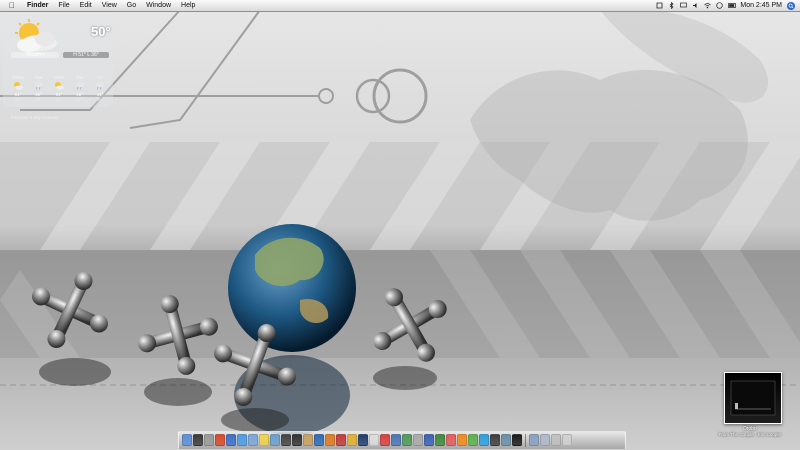 Image resolution: width=800 pixels, height=450 pixels. Describe the element at coordinates (720, 5) in the screenshot. I see `time-machine-icon` at that location.